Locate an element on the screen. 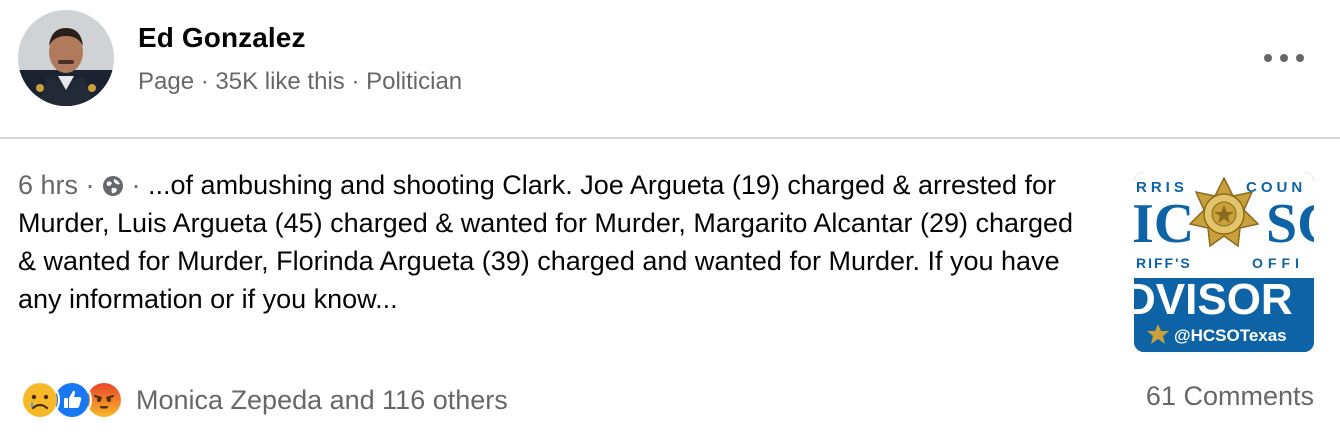 The image size is (1340, 442). globe-icon is located at coordinates (113, 185).